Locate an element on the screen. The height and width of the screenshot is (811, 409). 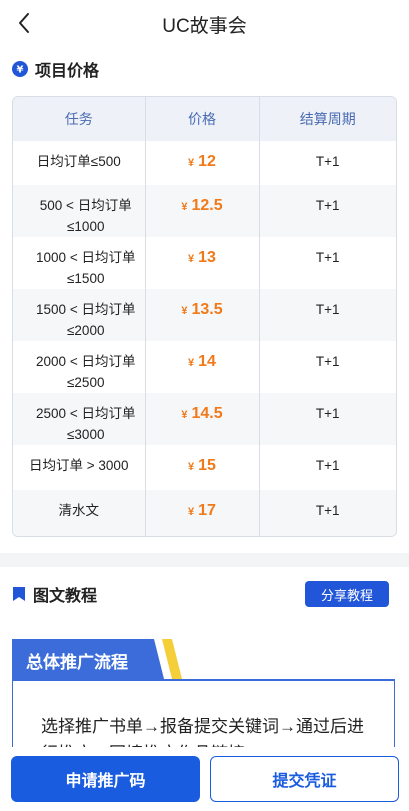
table-row: 清水文 ¥17 T+1 is located at coordinates (204, 513).